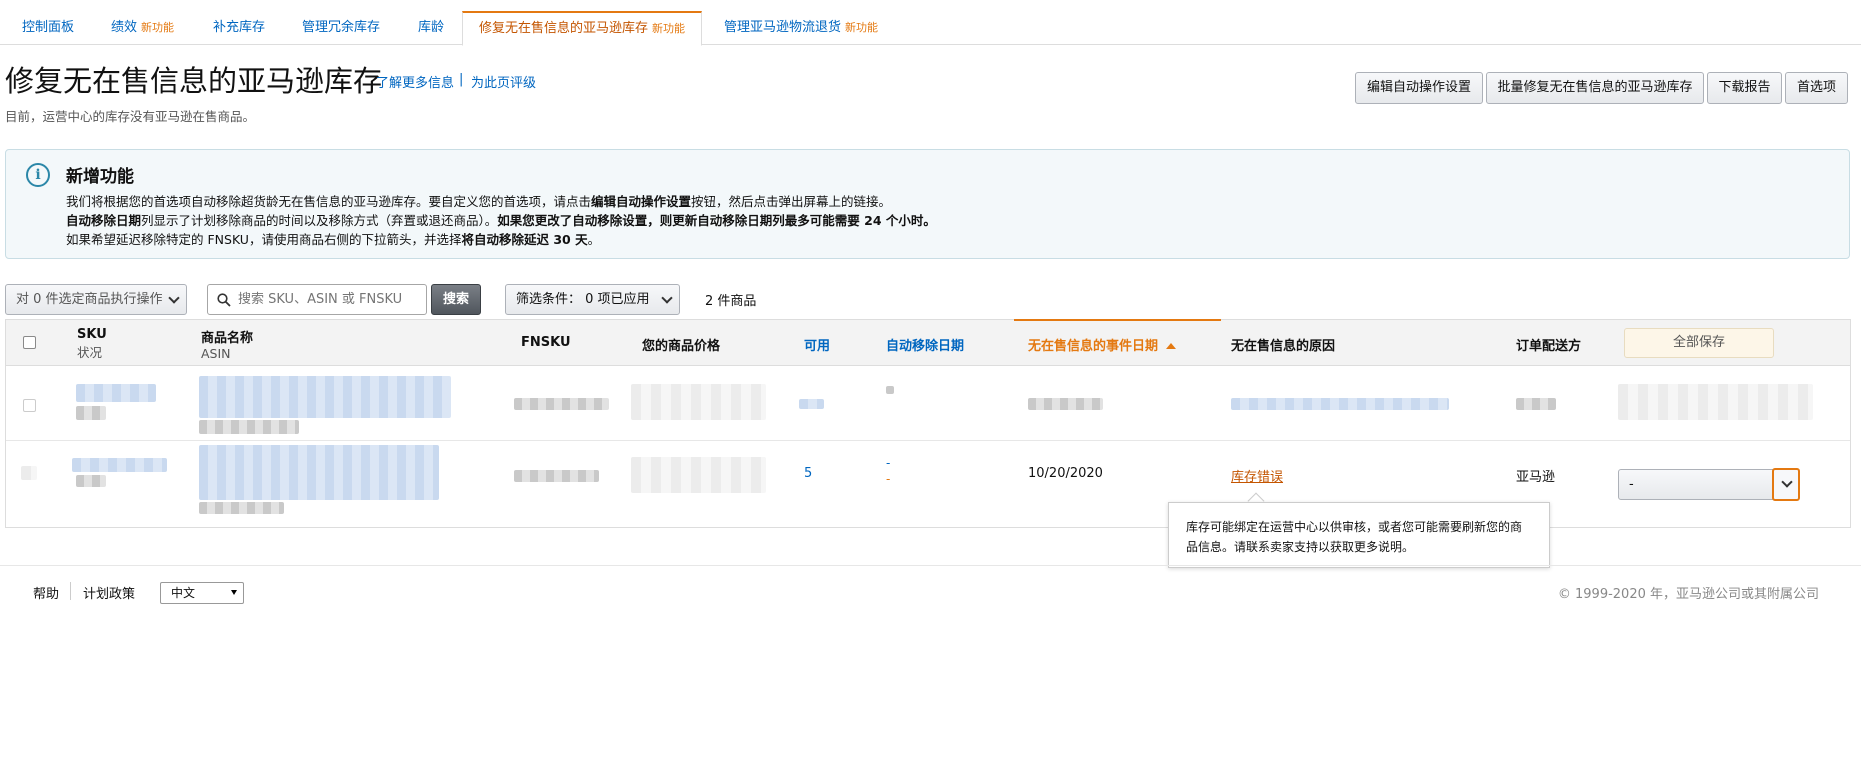 This screenshot has height=760, width=1861. Describe the element at coordinates (594, 239) in the screenshot. I see `alert-text: 。` at that location.